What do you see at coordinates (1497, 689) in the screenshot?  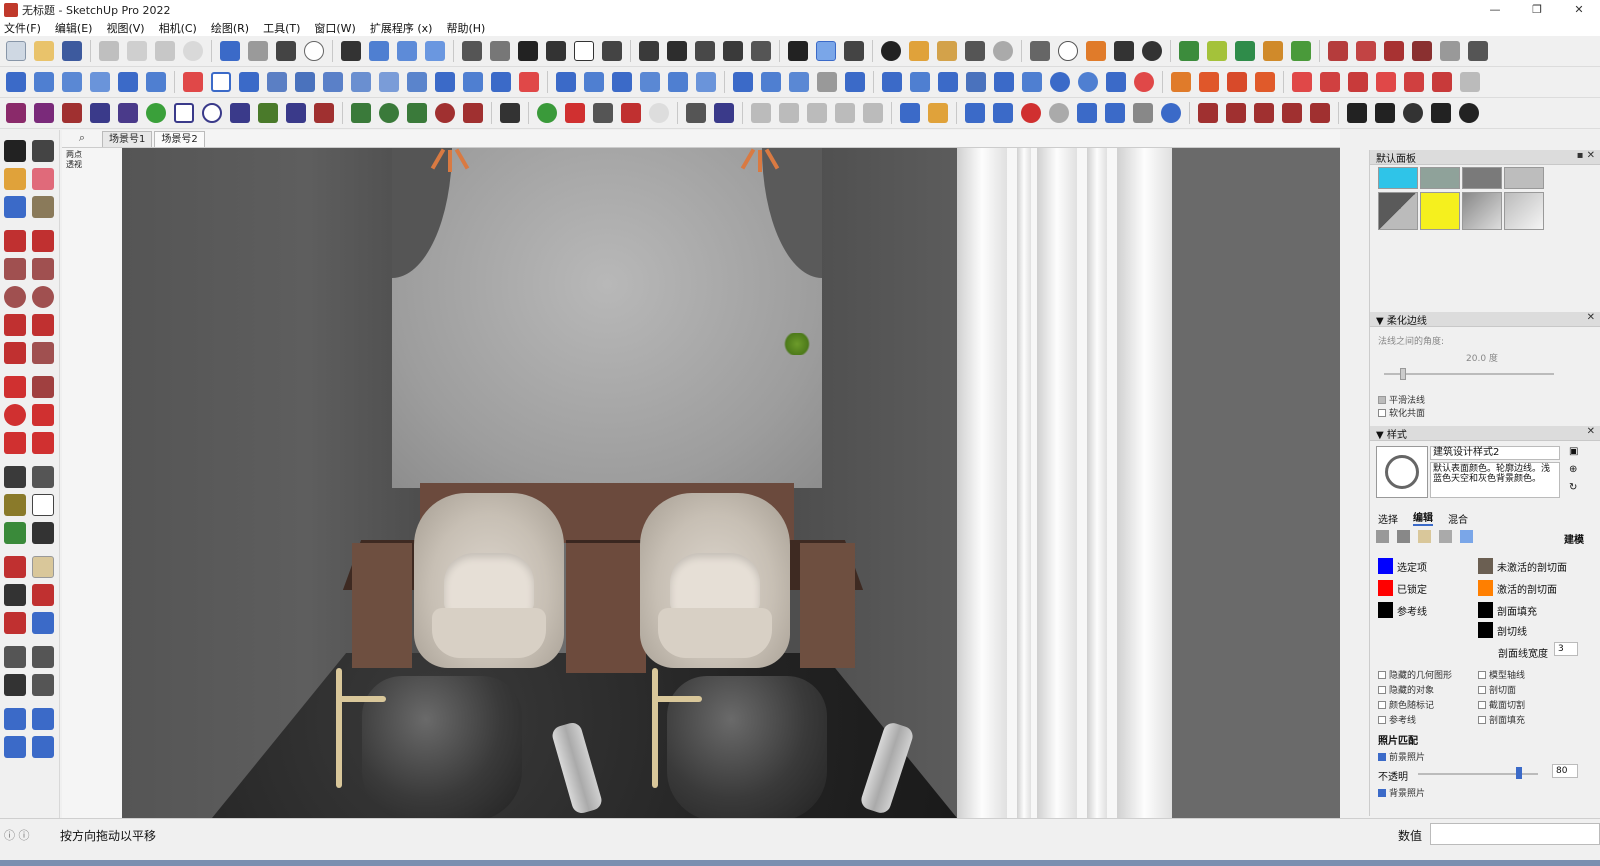 I see `check-section-planes: 剖切面` at bounding box center [1497, 689].